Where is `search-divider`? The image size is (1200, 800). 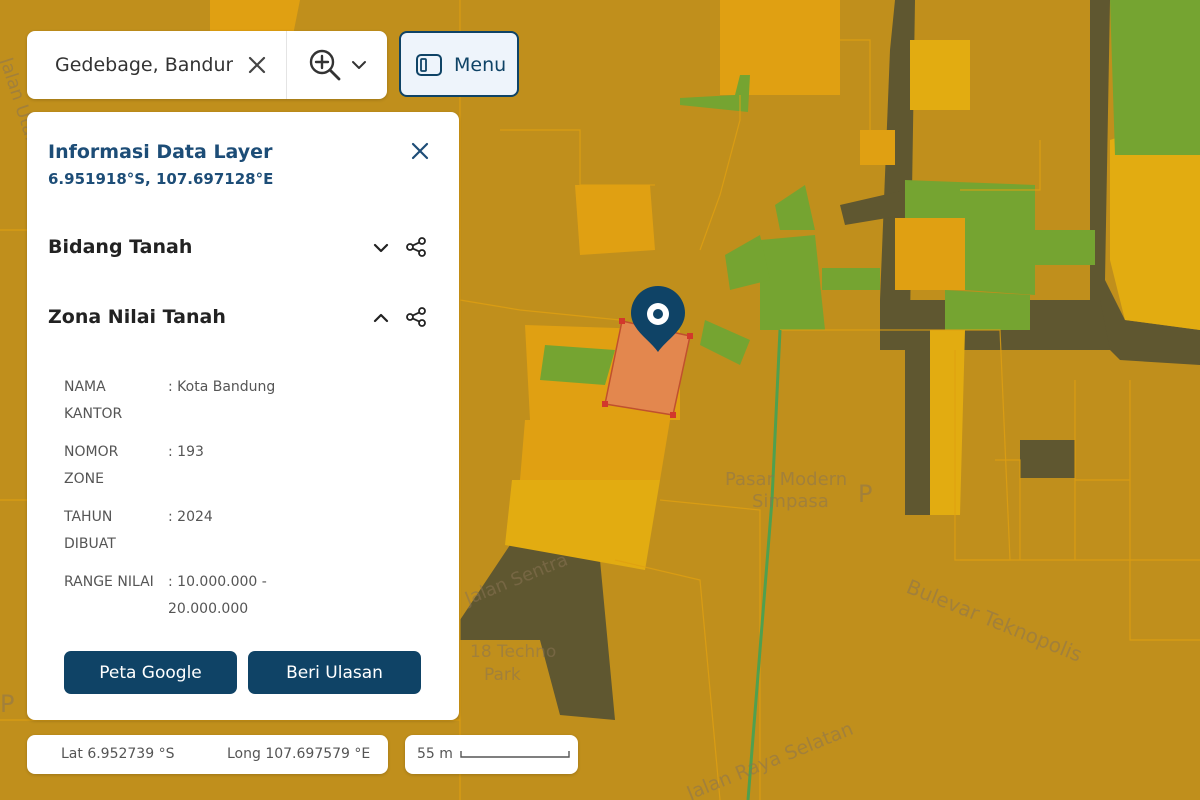
search-divider is located at coordinates (286, 65).